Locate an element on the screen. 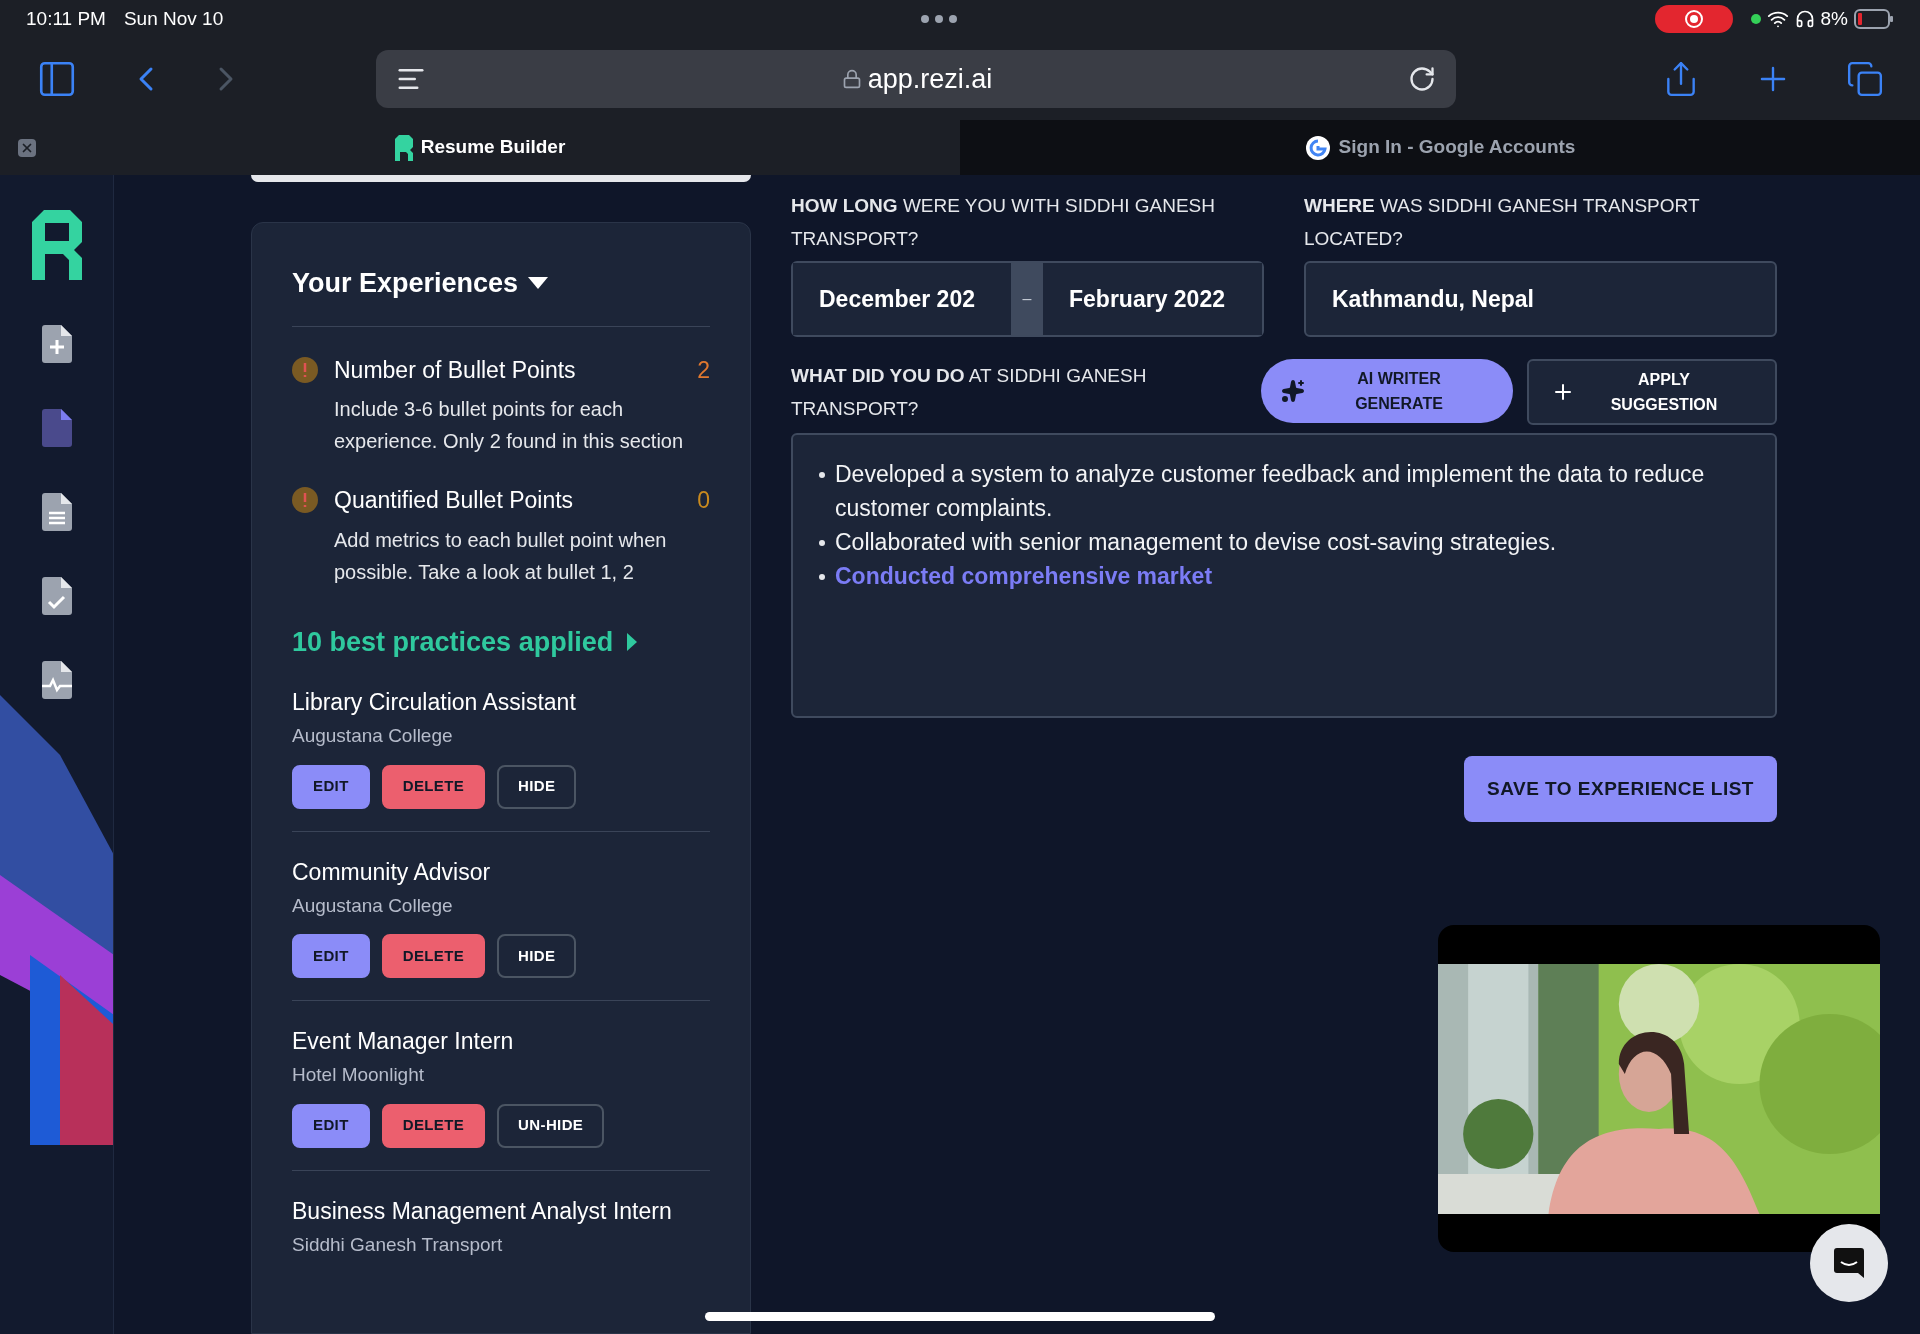 The height and width of the screenshot is (1334, 1920). visibility-button: UN-HIDE is located at coordinates (551, 1125).